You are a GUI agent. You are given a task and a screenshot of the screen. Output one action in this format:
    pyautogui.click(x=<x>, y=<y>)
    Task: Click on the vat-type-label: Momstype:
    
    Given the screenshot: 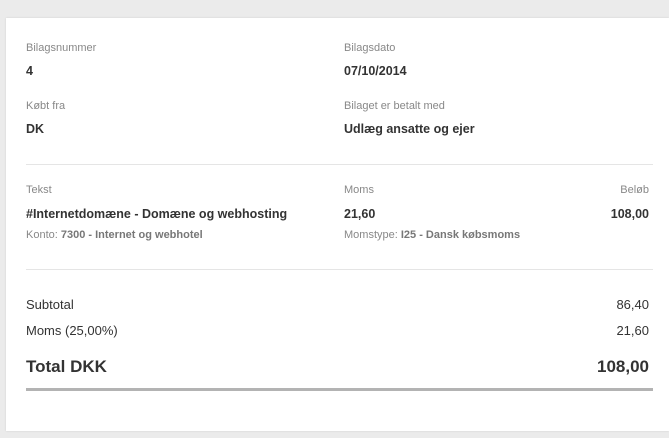 What is the action you would take?
    pyautogui.click(x=371, y=235)
    